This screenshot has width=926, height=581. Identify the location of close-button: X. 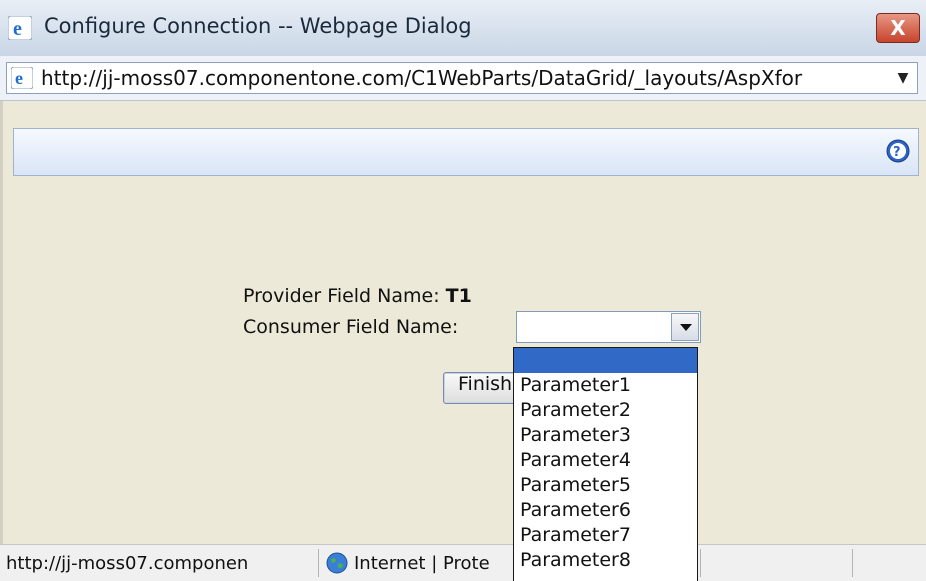
(898, 28).